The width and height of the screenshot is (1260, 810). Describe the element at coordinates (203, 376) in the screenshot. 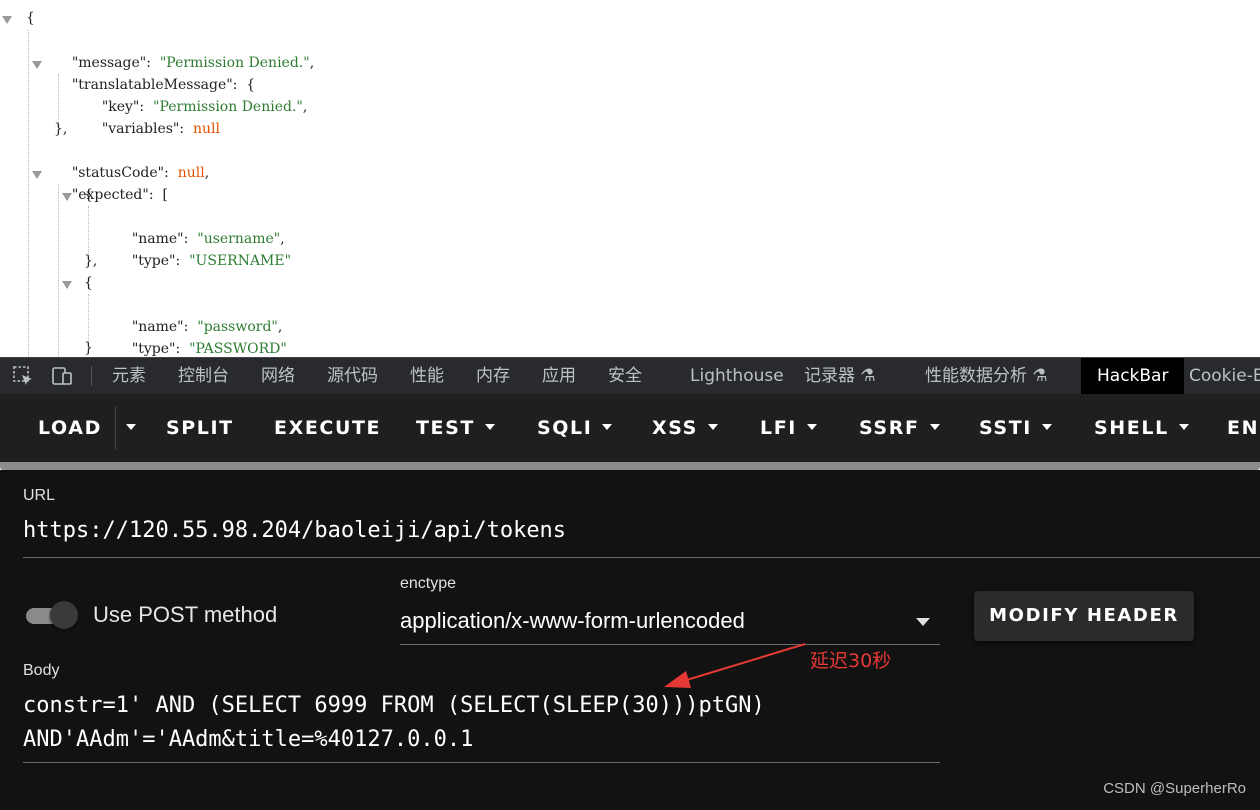

I see `tab-console: 控制台` at that location.